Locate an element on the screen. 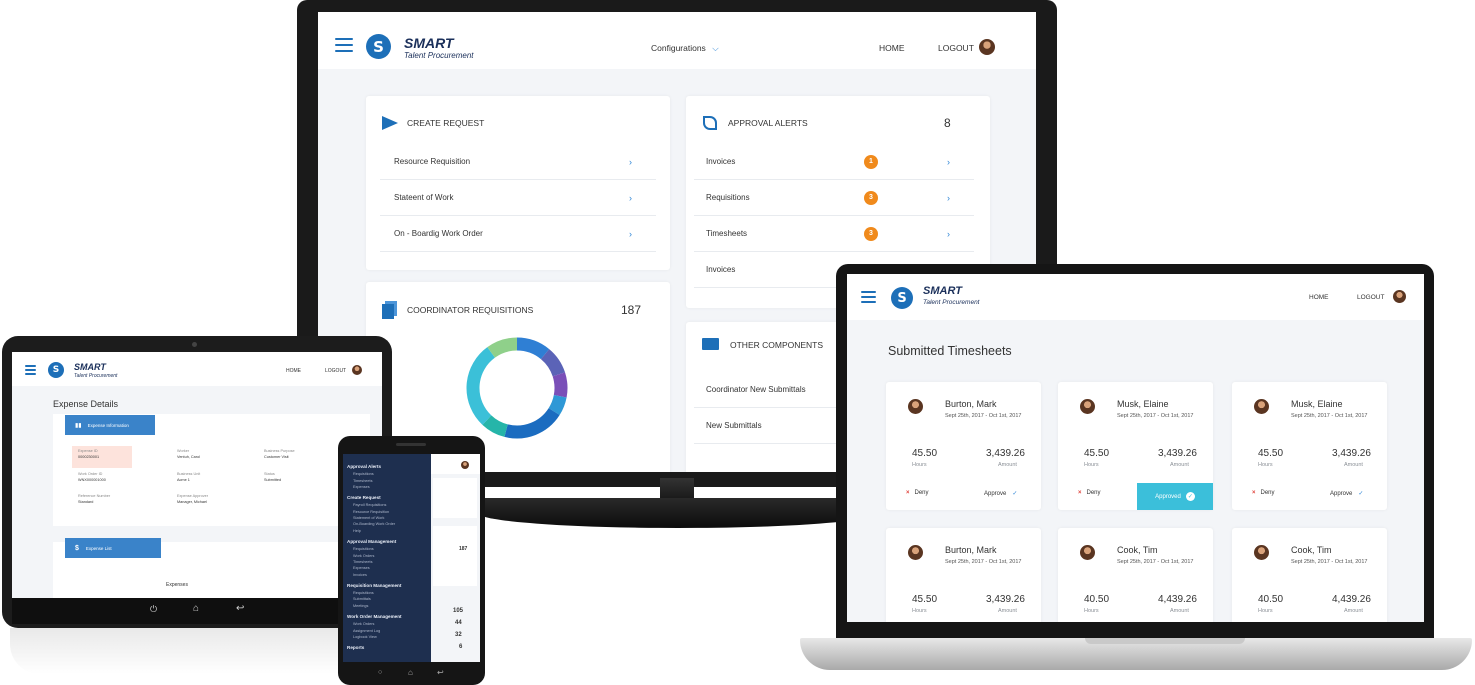 The height and width of the screenshot is (685, 1475). back-icon: ↩ is located at coordinates (240, 608).